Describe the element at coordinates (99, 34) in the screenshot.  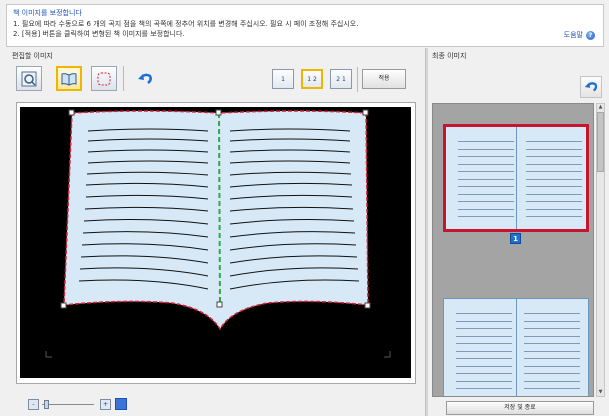
I see `instruction-step-2: 2. [적용] 버튼을 클릭하여 변형된 책 이미지를 보정합니다.` at that location.